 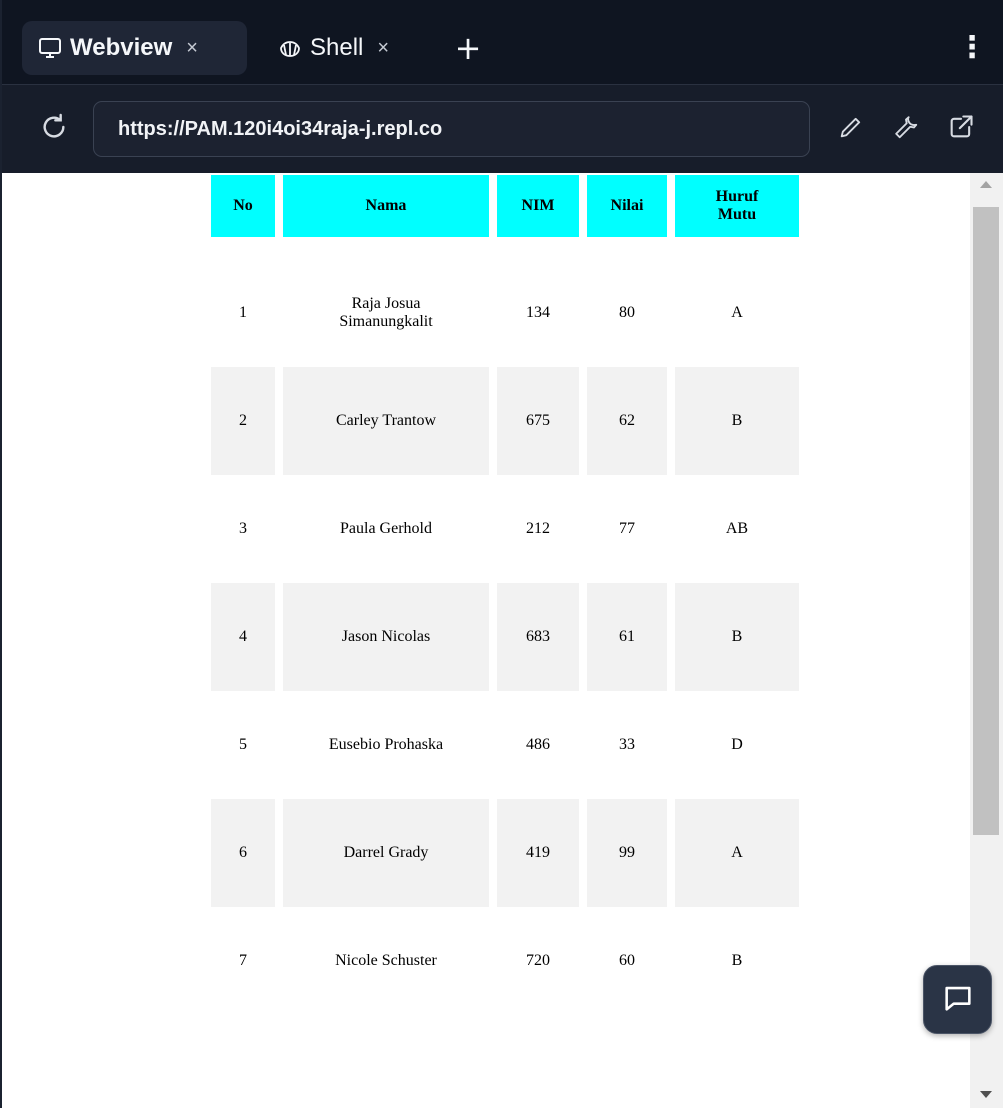 What do you see at coordinates (505, 961) in the screenshot?
I see `table-row: 7 Nicole Schuster 720 60 B` at bounding box center [505, 961].